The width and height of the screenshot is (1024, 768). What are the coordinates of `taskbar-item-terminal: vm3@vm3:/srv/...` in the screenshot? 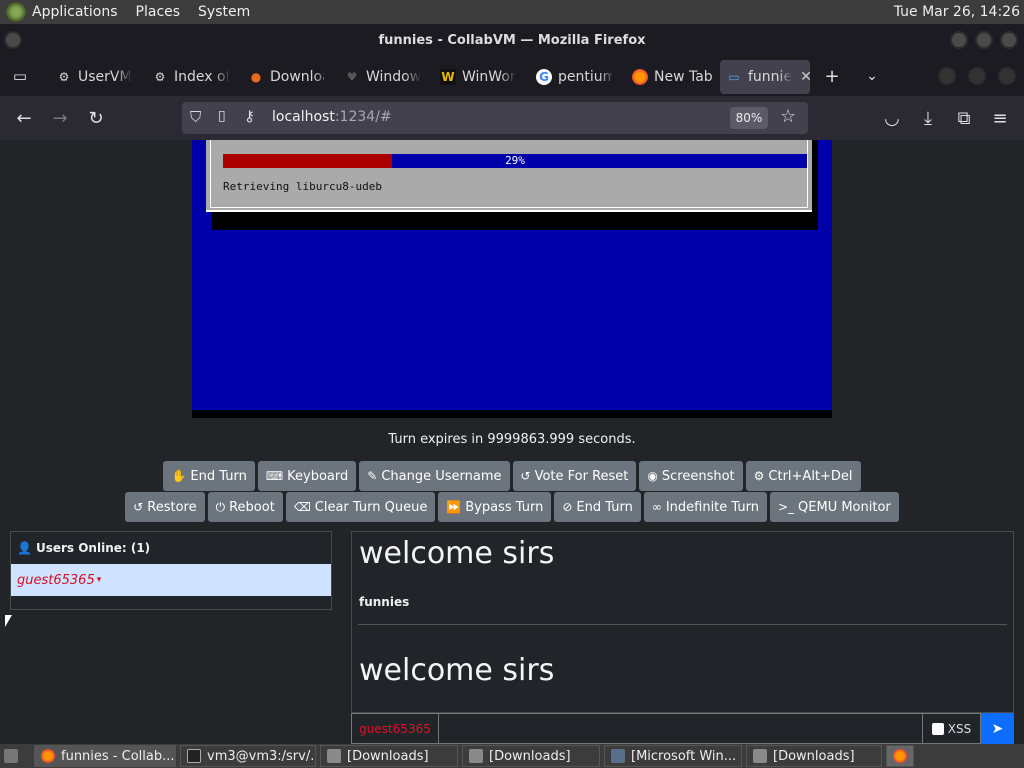 It's located at (248, 756).